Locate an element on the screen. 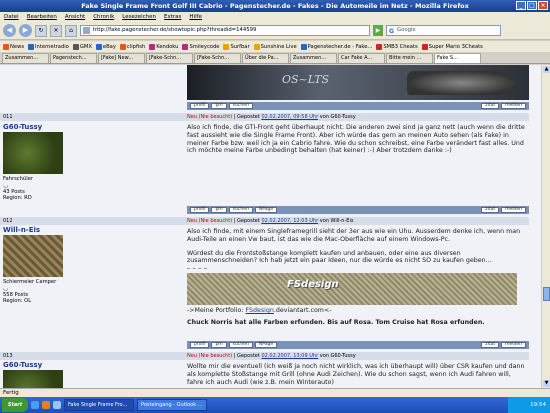  bookmark-item: Sunshine Live is located at coordinates (275, 46).